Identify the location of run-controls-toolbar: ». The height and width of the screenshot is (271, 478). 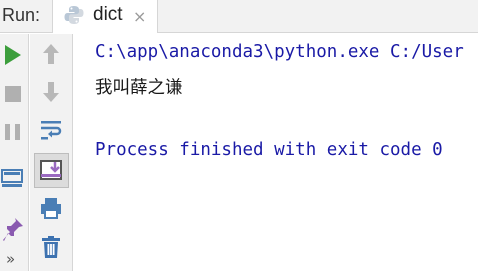
(14, 152).